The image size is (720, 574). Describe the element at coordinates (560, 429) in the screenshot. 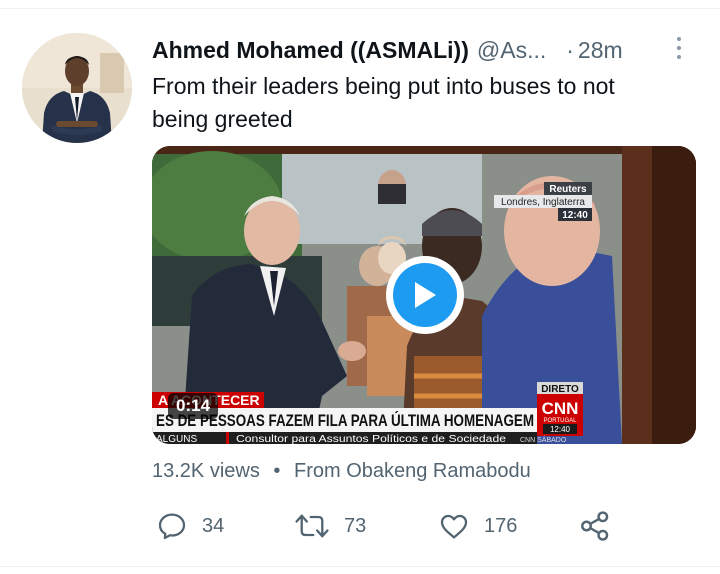

I see `video-network-time: 12:40` at that location.